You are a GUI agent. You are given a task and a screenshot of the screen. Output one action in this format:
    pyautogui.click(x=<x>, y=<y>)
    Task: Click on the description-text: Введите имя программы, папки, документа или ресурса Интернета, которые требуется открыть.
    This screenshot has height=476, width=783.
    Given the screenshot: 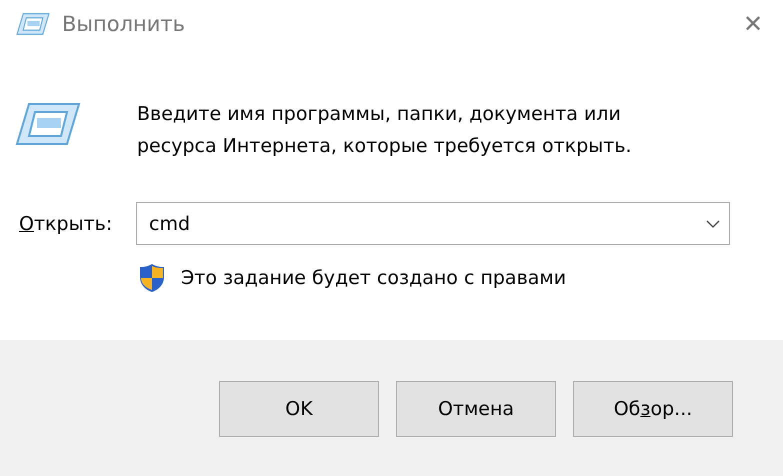 What is the action you would take?
    pyautogui.click(x=385, y=130)
    